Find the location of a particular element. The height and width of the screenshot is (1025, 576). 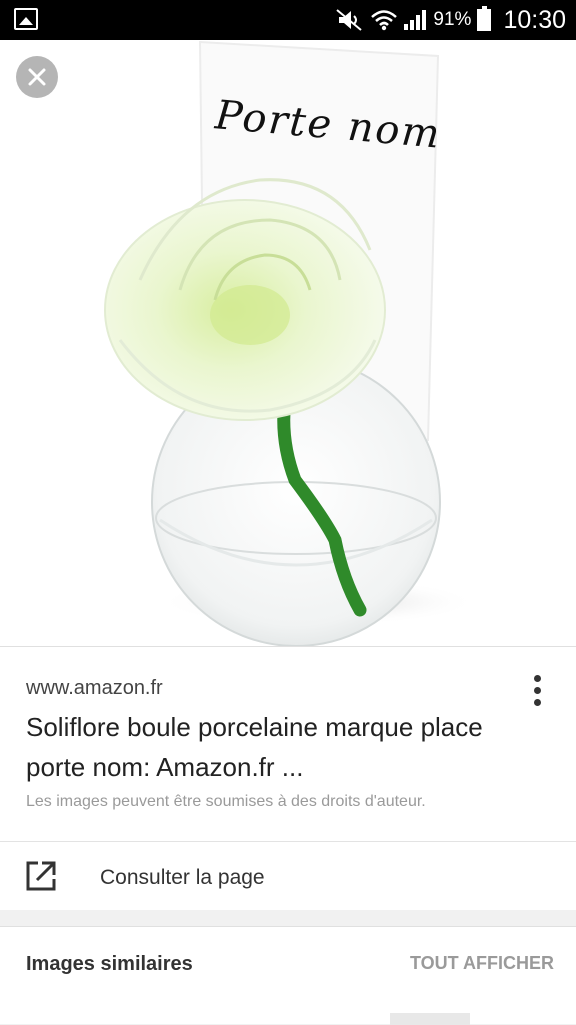

visit-page-label: Consulter la page is located at coordinates (182, 877).